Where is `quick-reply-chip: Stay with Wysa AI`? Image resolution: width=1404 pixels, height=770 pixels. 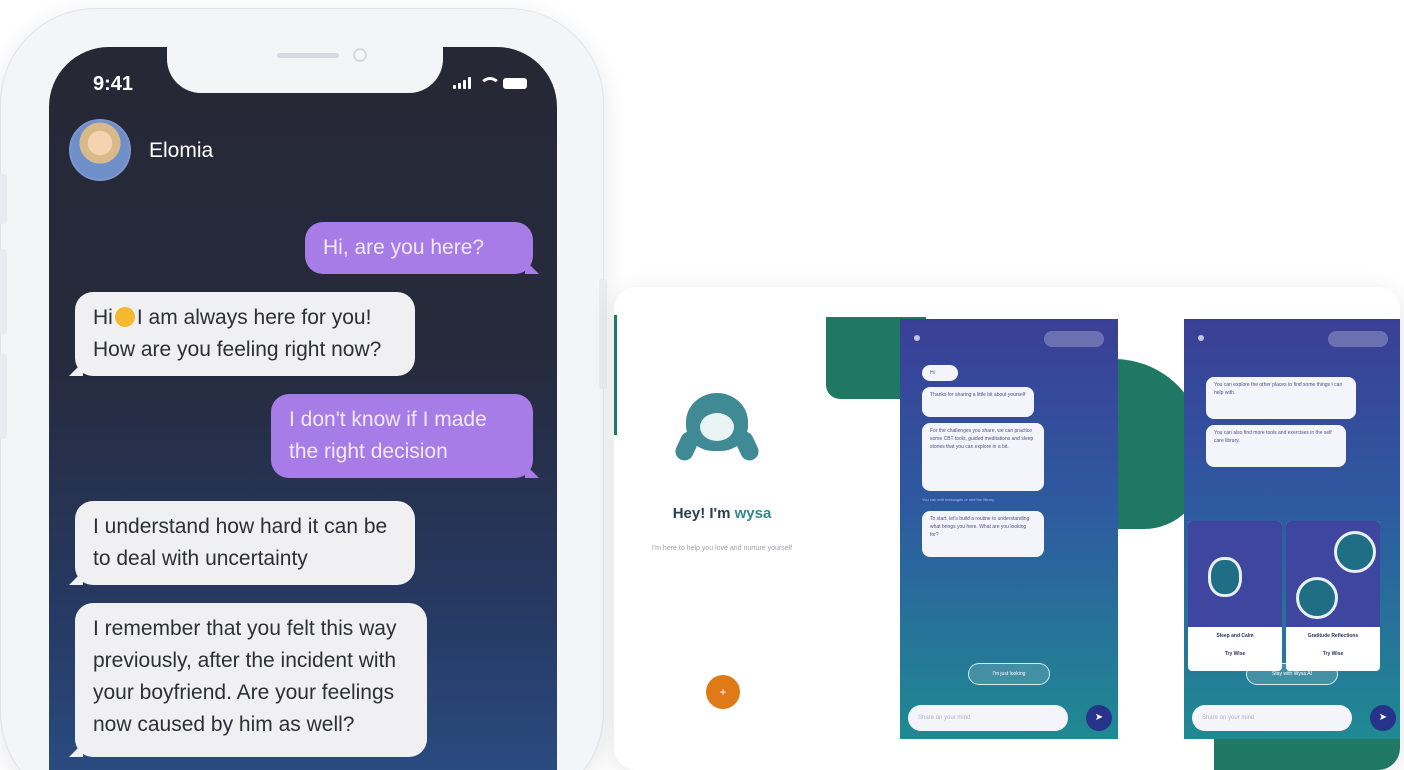
quick-reply-chip: Stay with Wysa AI is located at coordinates (1292, 674).